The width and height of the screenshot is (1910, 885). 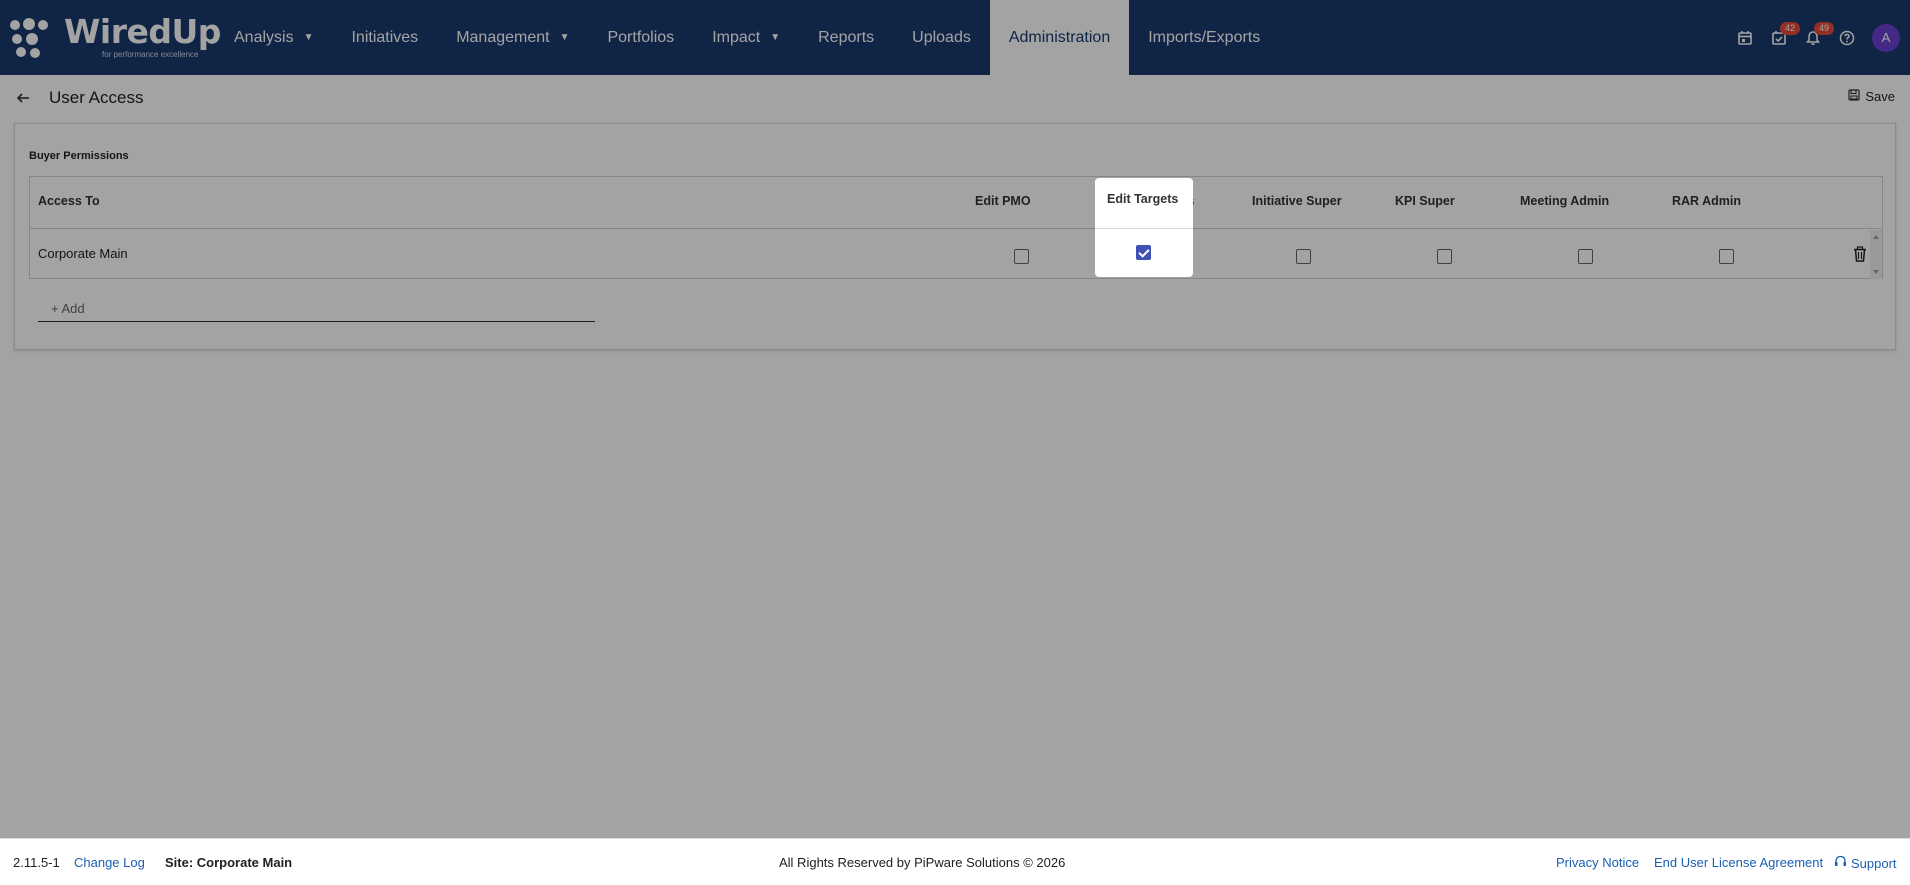 What do you see at coordinates (1565, 201) in the screenshot?
I see `col-meeting-admin: Meeting Admin` at bounding box center [1565, 201].